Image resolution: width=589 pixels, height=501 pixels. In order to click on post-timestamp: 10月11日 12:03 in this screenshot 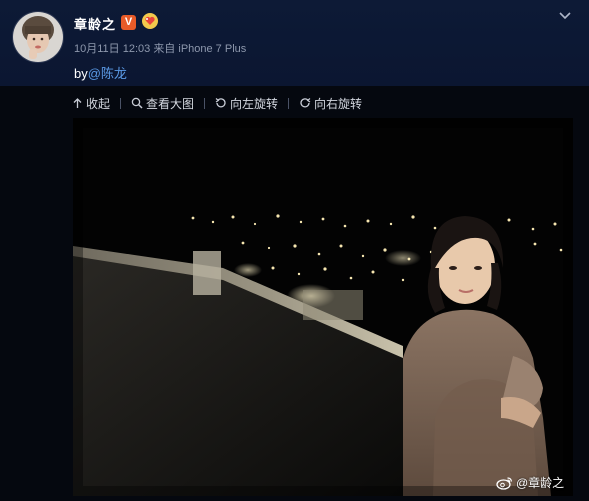, I will do `click(112, 49)`.